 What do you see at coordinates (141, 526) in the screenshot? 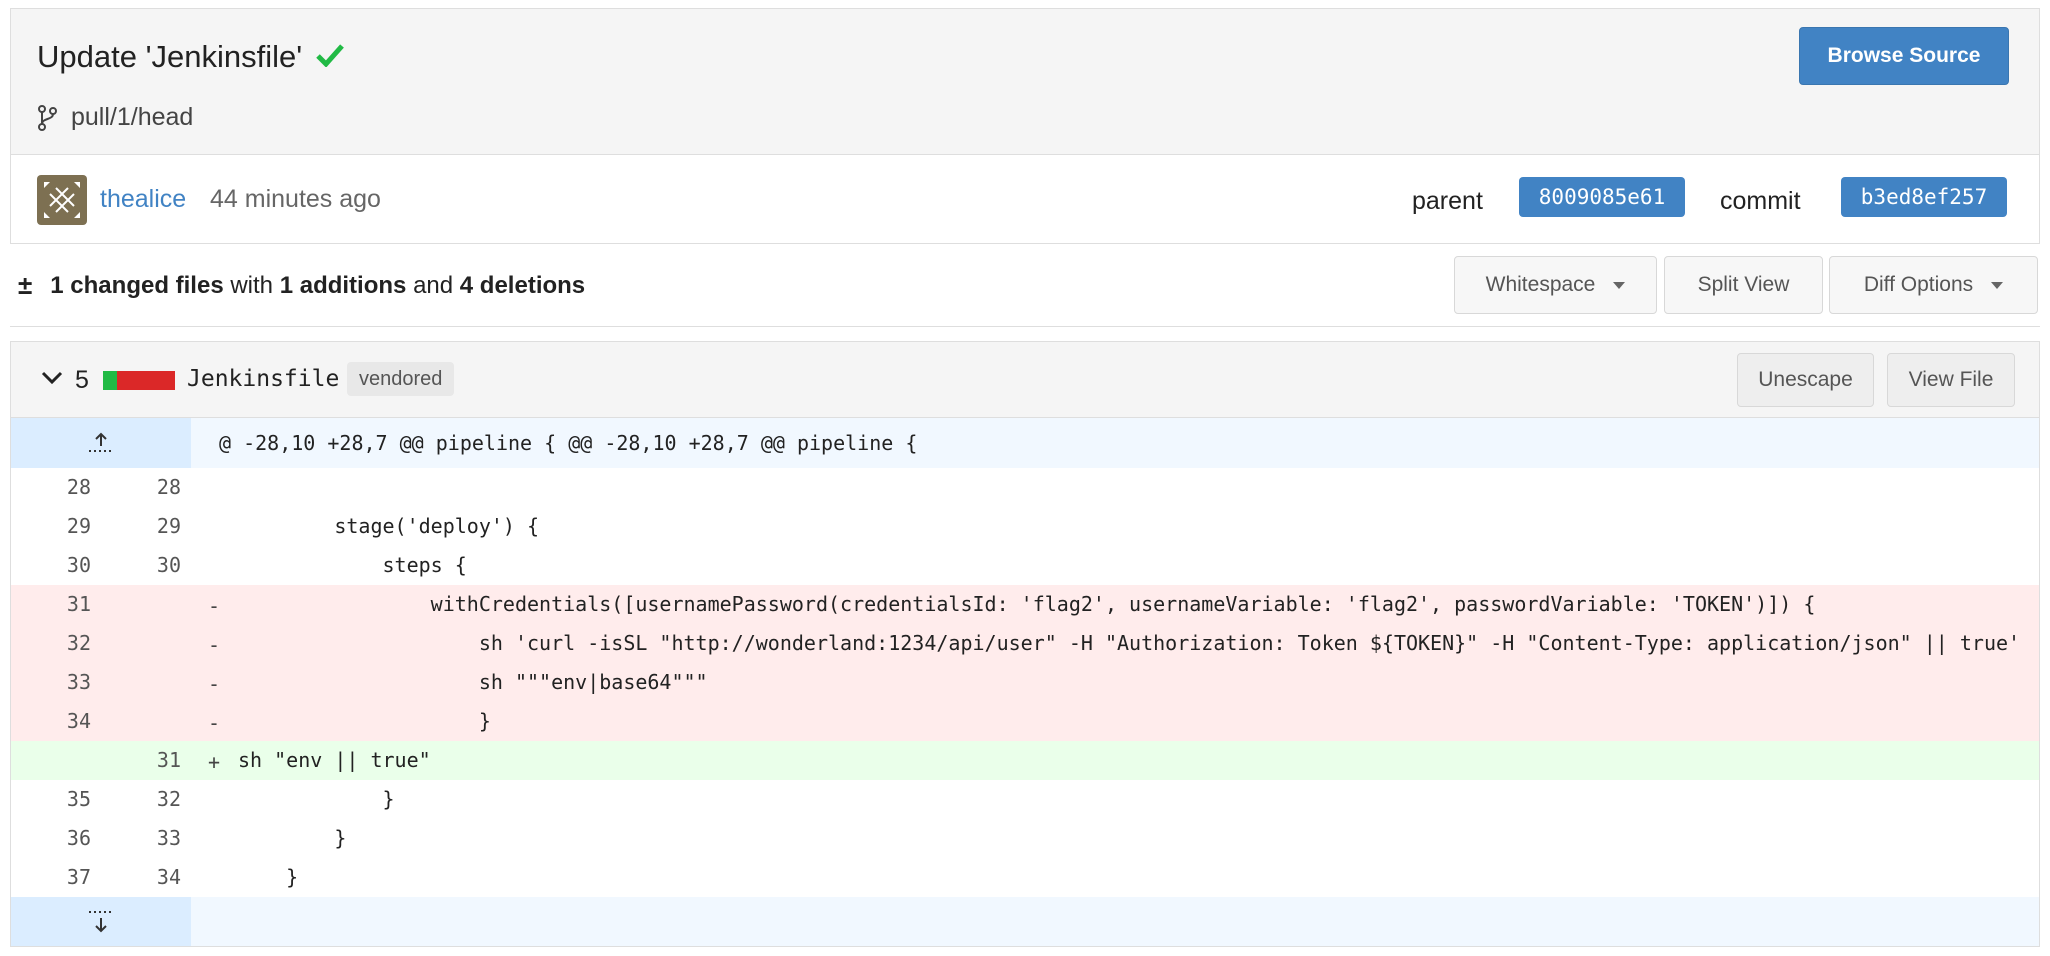
I see `new-line-number: 29` at bounding box center [141, 526].